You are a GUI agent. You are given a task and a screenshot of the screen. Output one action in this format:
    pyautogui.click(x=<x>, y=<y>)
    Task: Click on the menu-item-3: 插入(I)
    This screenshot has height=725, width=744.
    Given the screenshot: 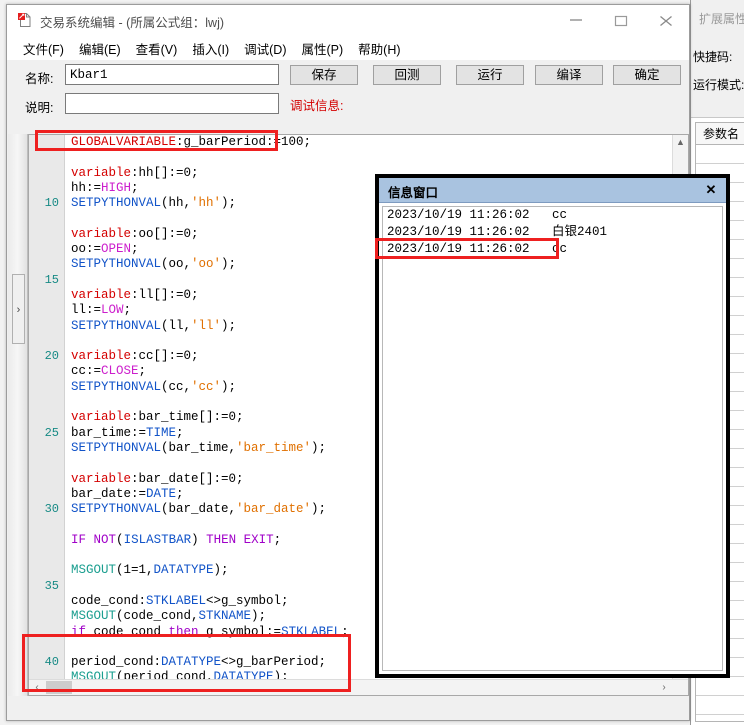 What is the action you would take?
    pyautogui.click(x=212, y=48)
    